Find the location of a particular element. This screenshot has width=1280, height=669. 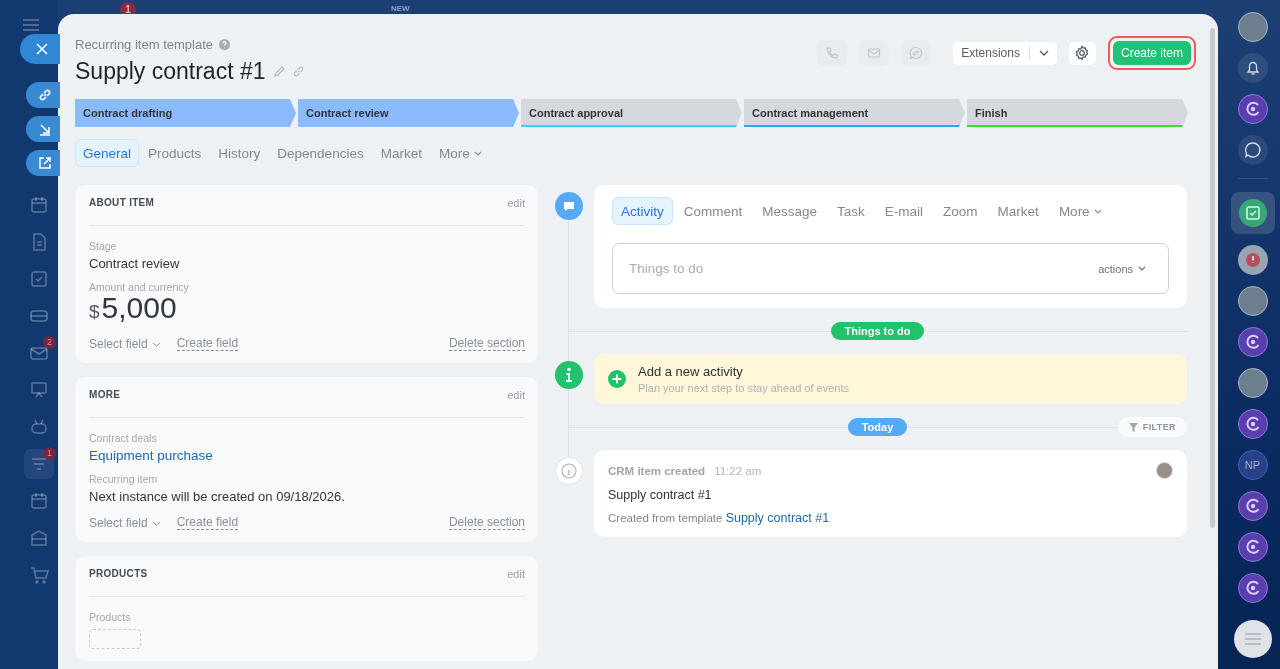

new-activity-title: Add a new activity is located at coordinates (691, 371).